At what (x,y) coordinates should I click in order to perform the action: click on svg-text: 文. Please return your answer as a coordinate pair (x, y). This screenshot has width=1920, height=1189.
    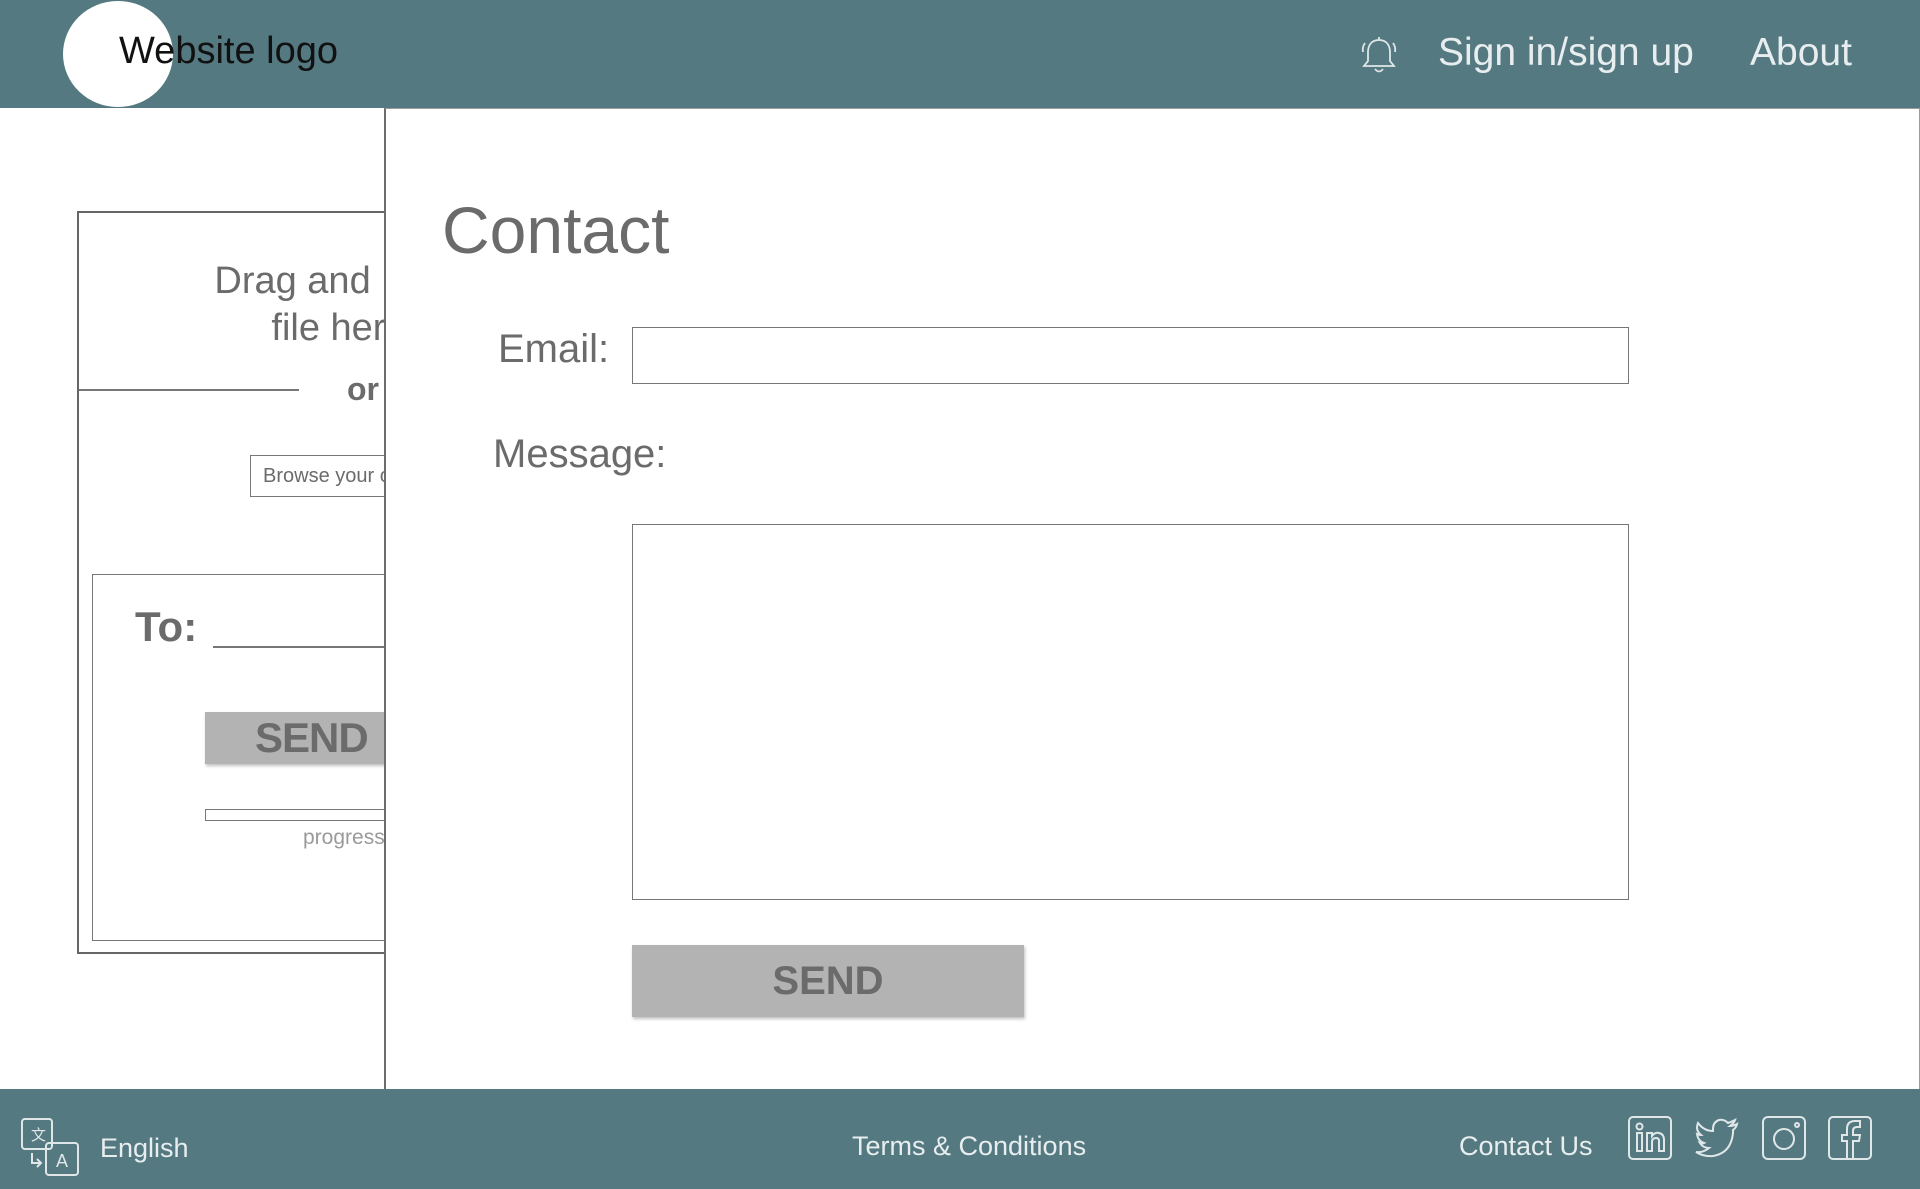
    Looking at the image, I should click on (38, 1135).